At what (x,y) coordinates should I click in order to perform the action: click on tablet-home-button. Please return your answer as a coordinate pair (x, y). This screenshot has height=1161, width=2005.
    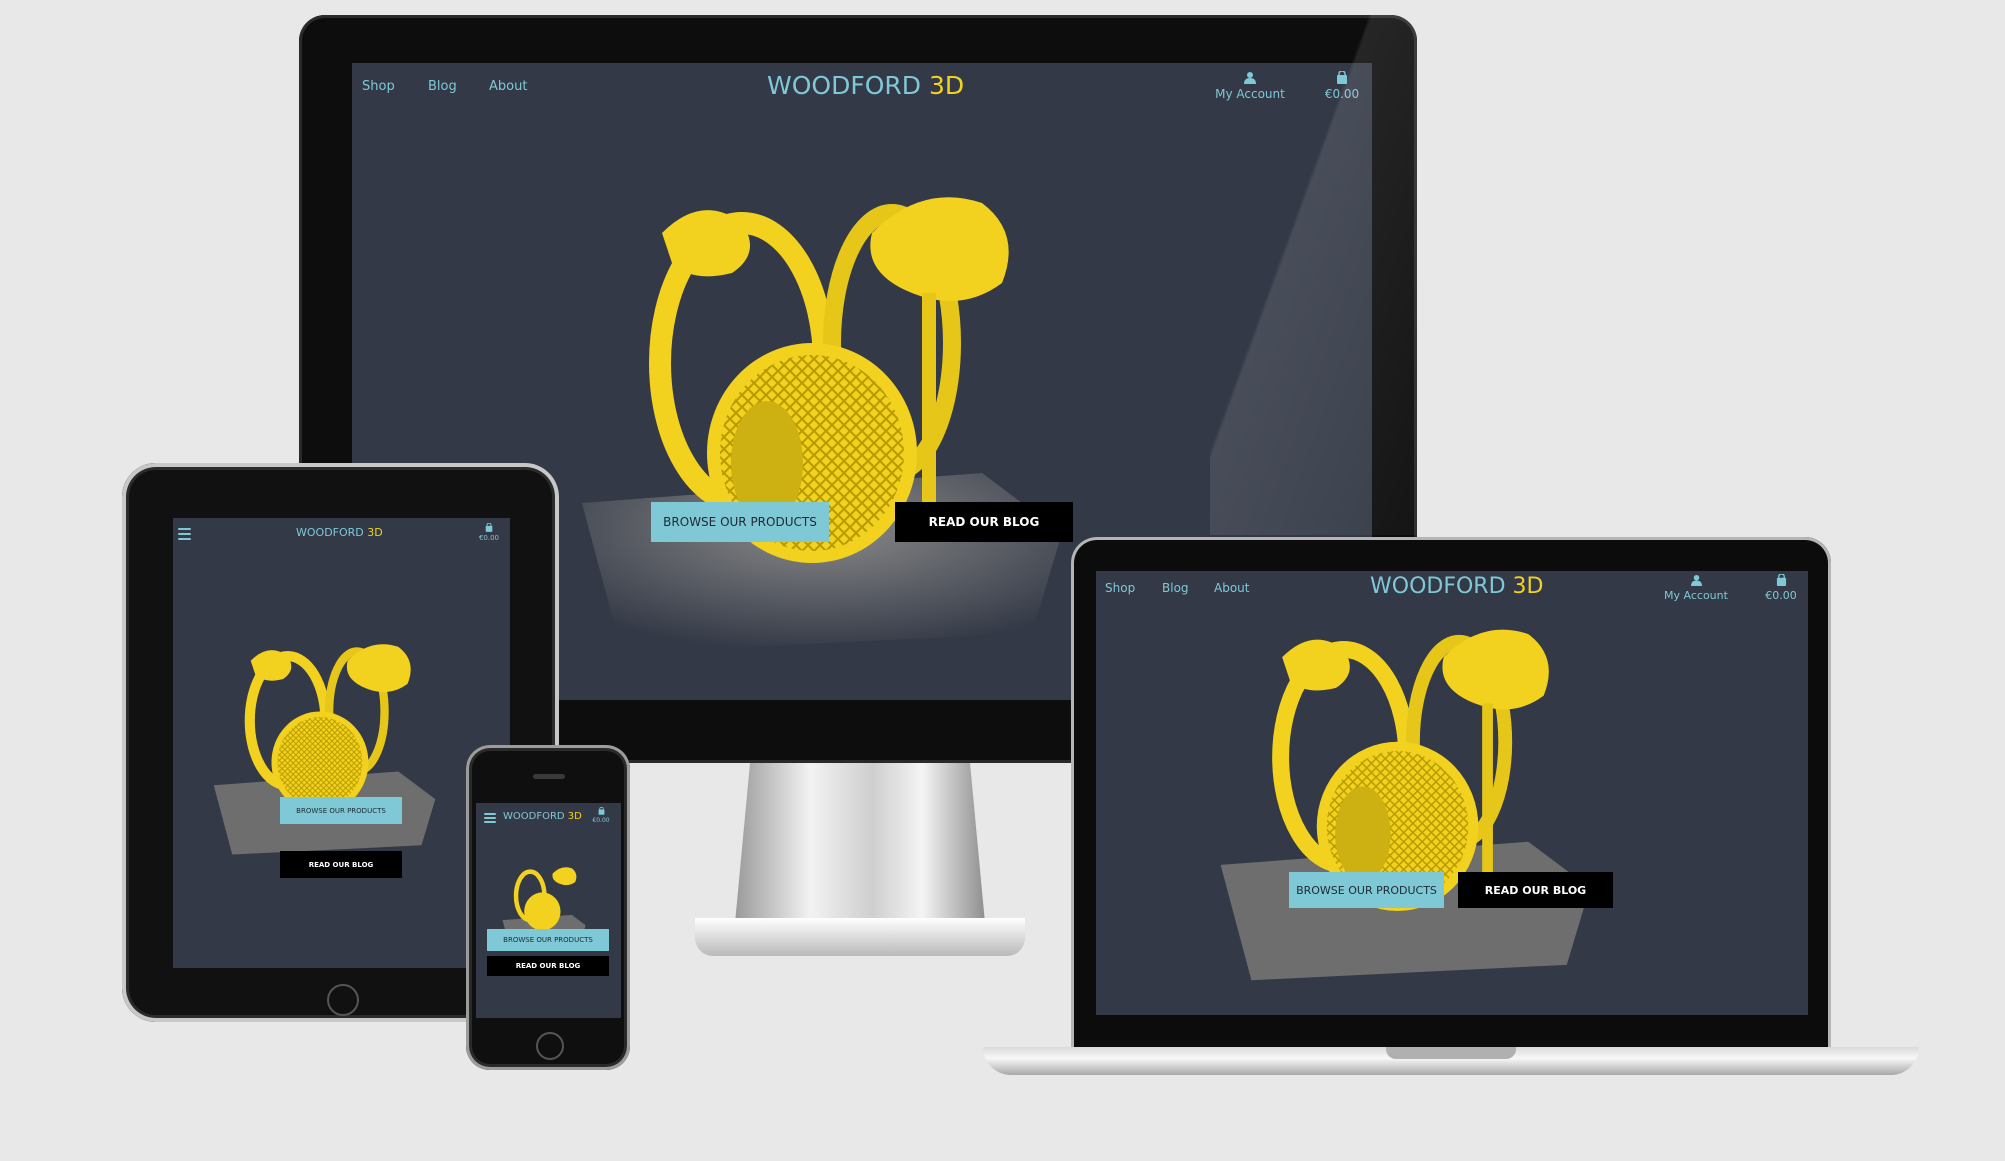
    Looking at the image, I should click on (343, 1000).